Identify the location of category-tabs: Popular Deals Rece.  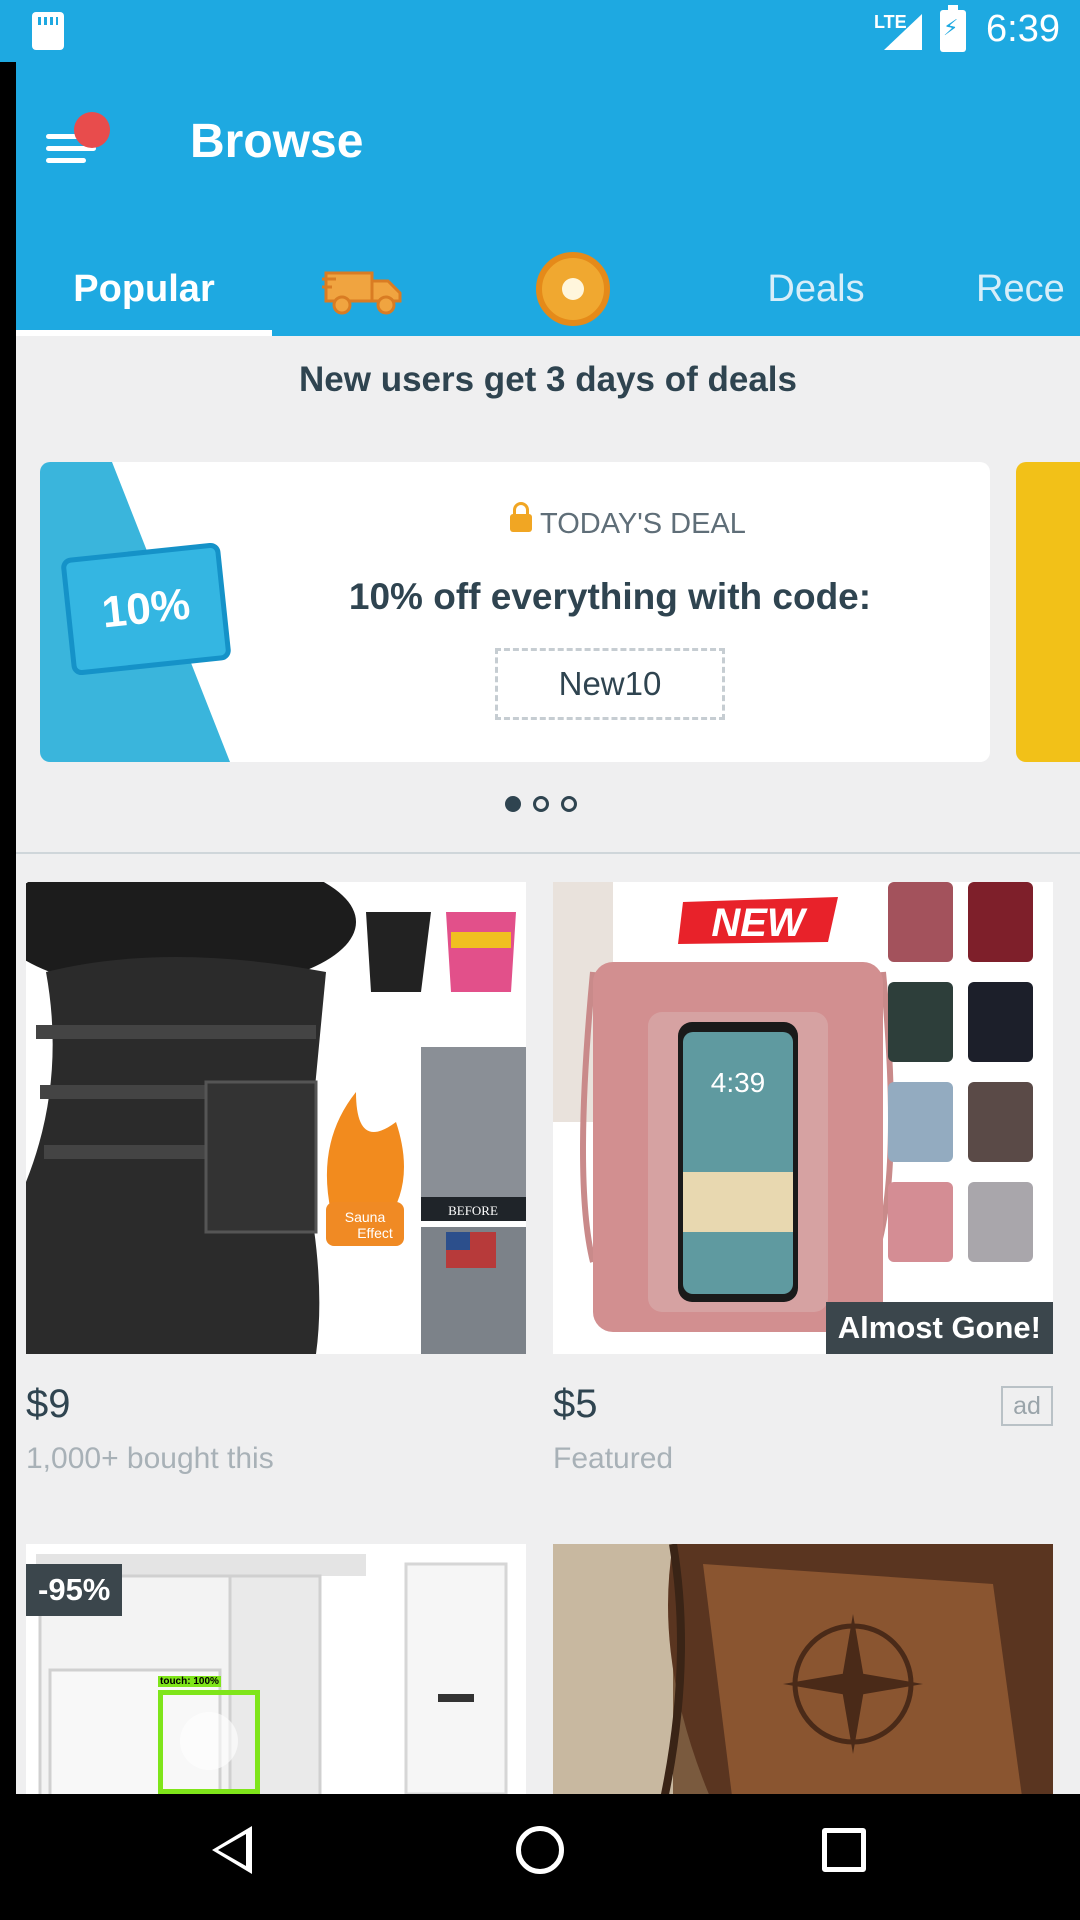
(548, 289).